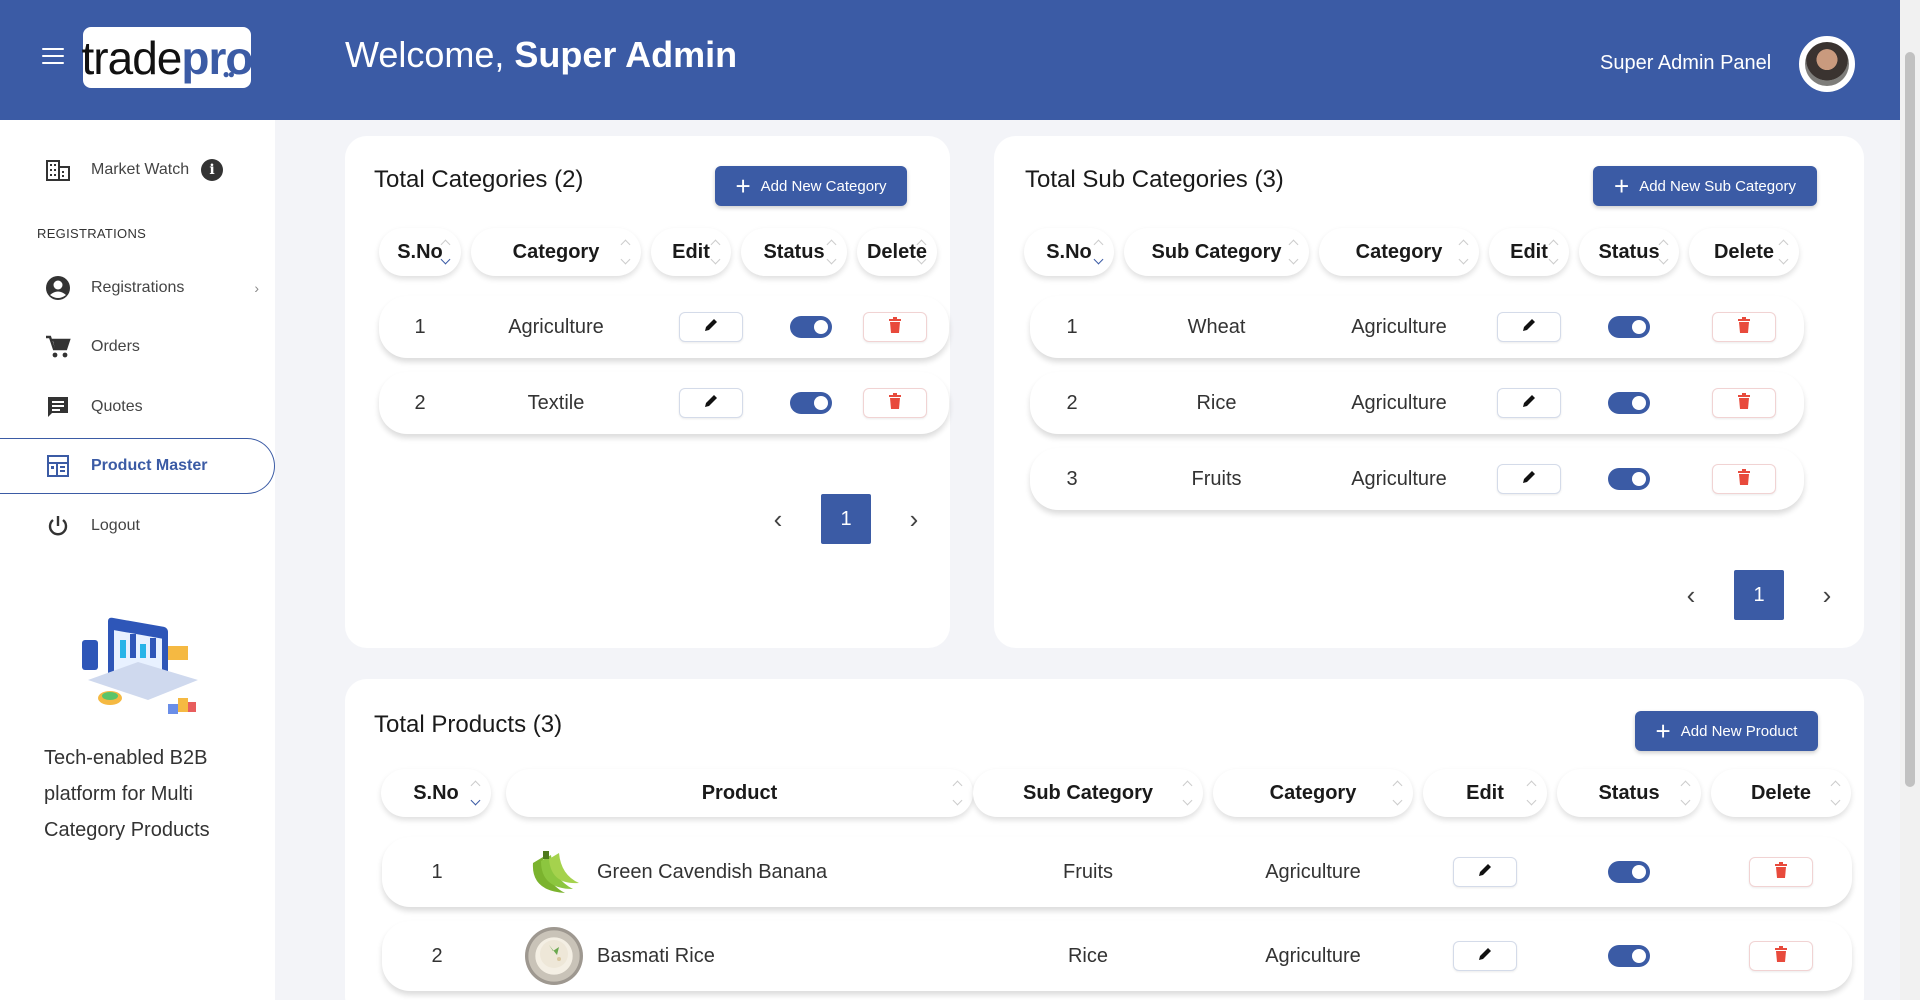 This screenshot has width=1920, height=1000. I want to click on add-product-button: + Add New Product, so click(1726, 731).